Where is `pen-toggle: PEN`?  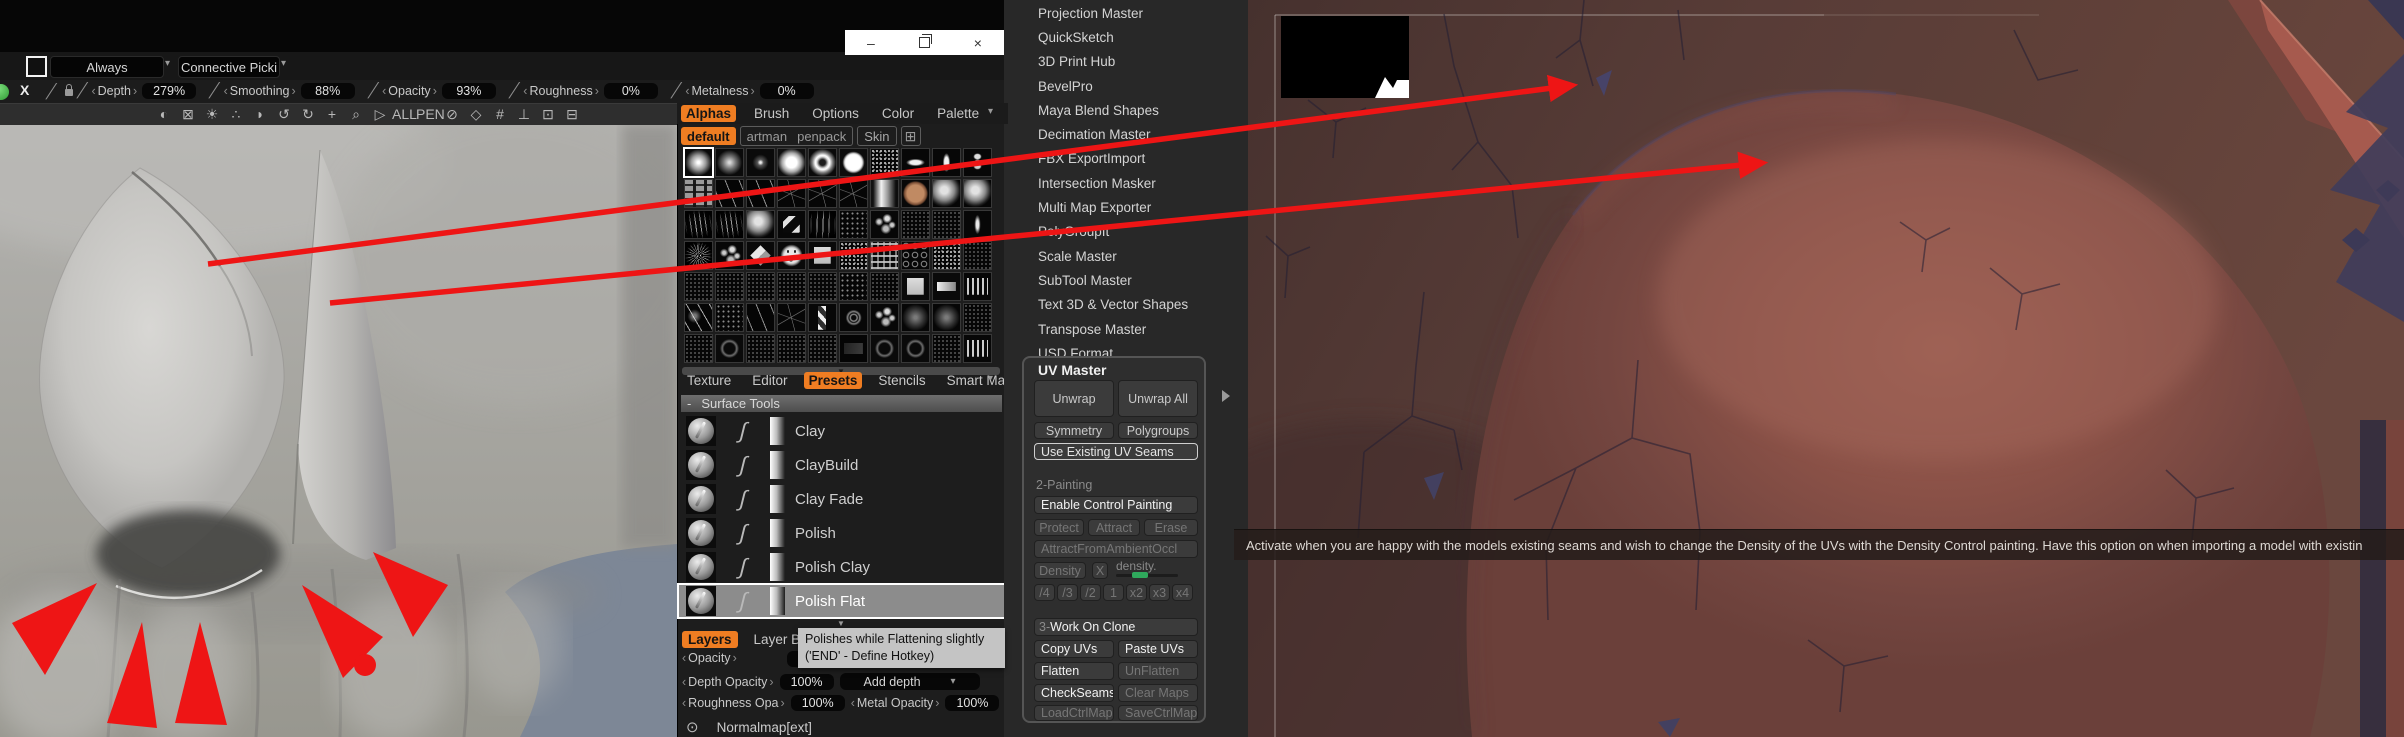
pen-toggle: PEN is located at coordinates (430, 114).